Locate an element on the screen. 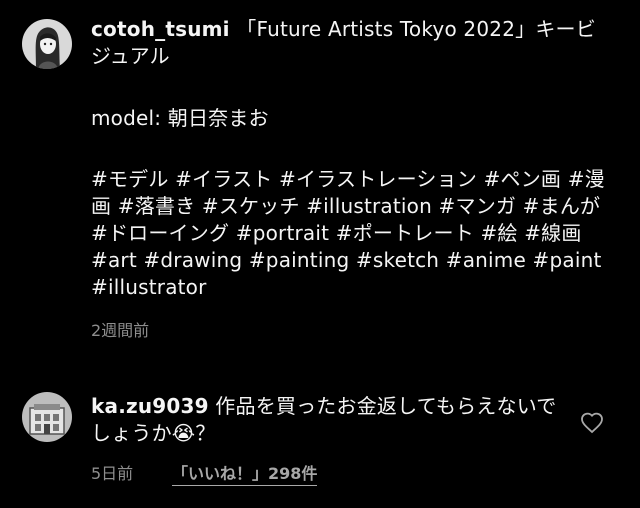 Image resolution: width=640 pixels, height=508 pixels. post-username: cotoh_tsumi is located at coordinates (160, 29).